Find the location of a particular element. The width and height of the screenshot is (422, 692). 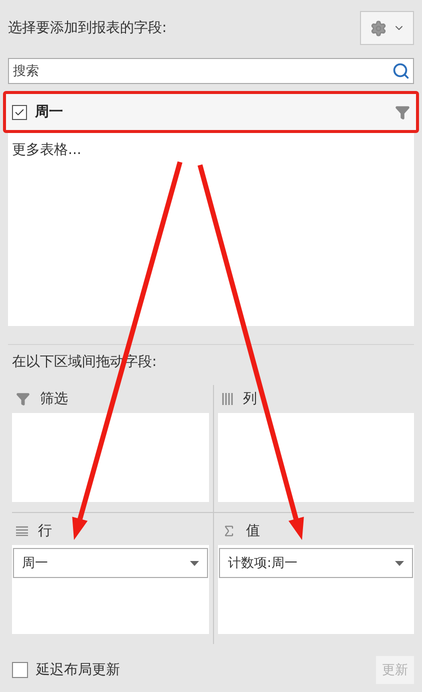

checkbox-label: 延迟布局更新 is located at coordinates (78, 670).